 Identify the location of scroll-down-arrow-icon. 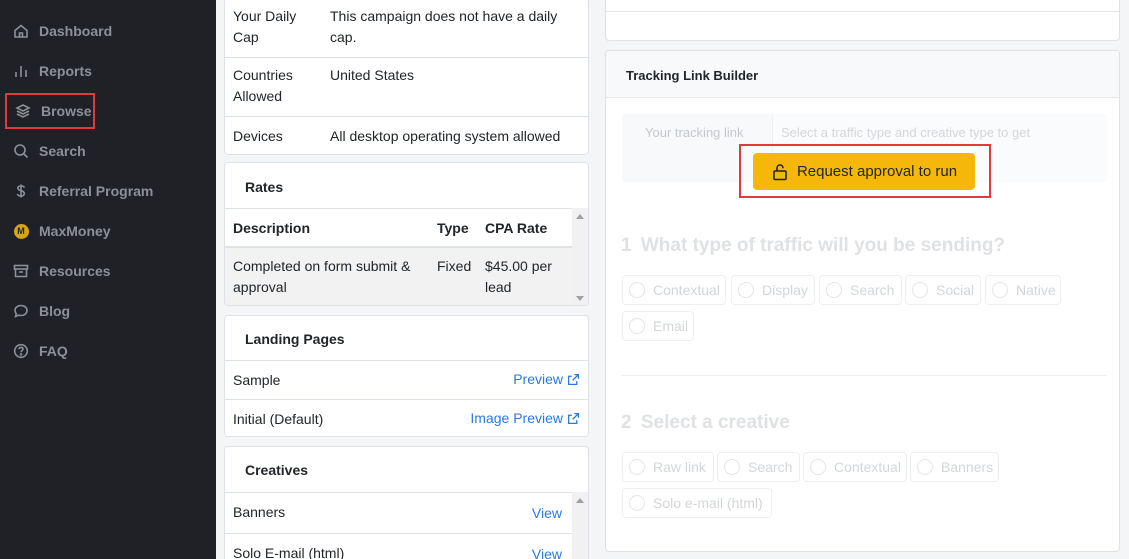
(580, 298).